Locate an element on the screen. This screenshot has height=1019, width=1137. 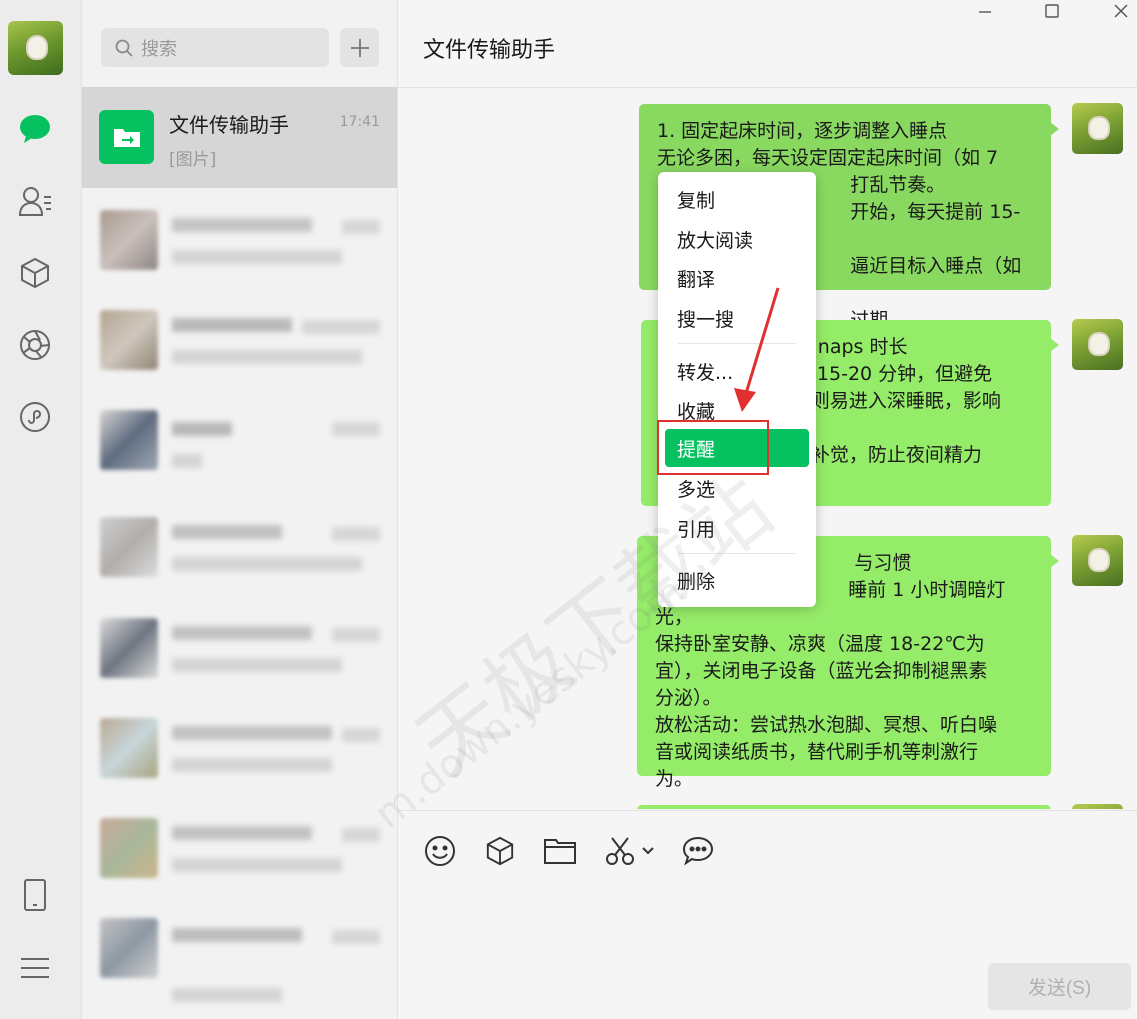
close-icon is located at coordinates (1119, 11).